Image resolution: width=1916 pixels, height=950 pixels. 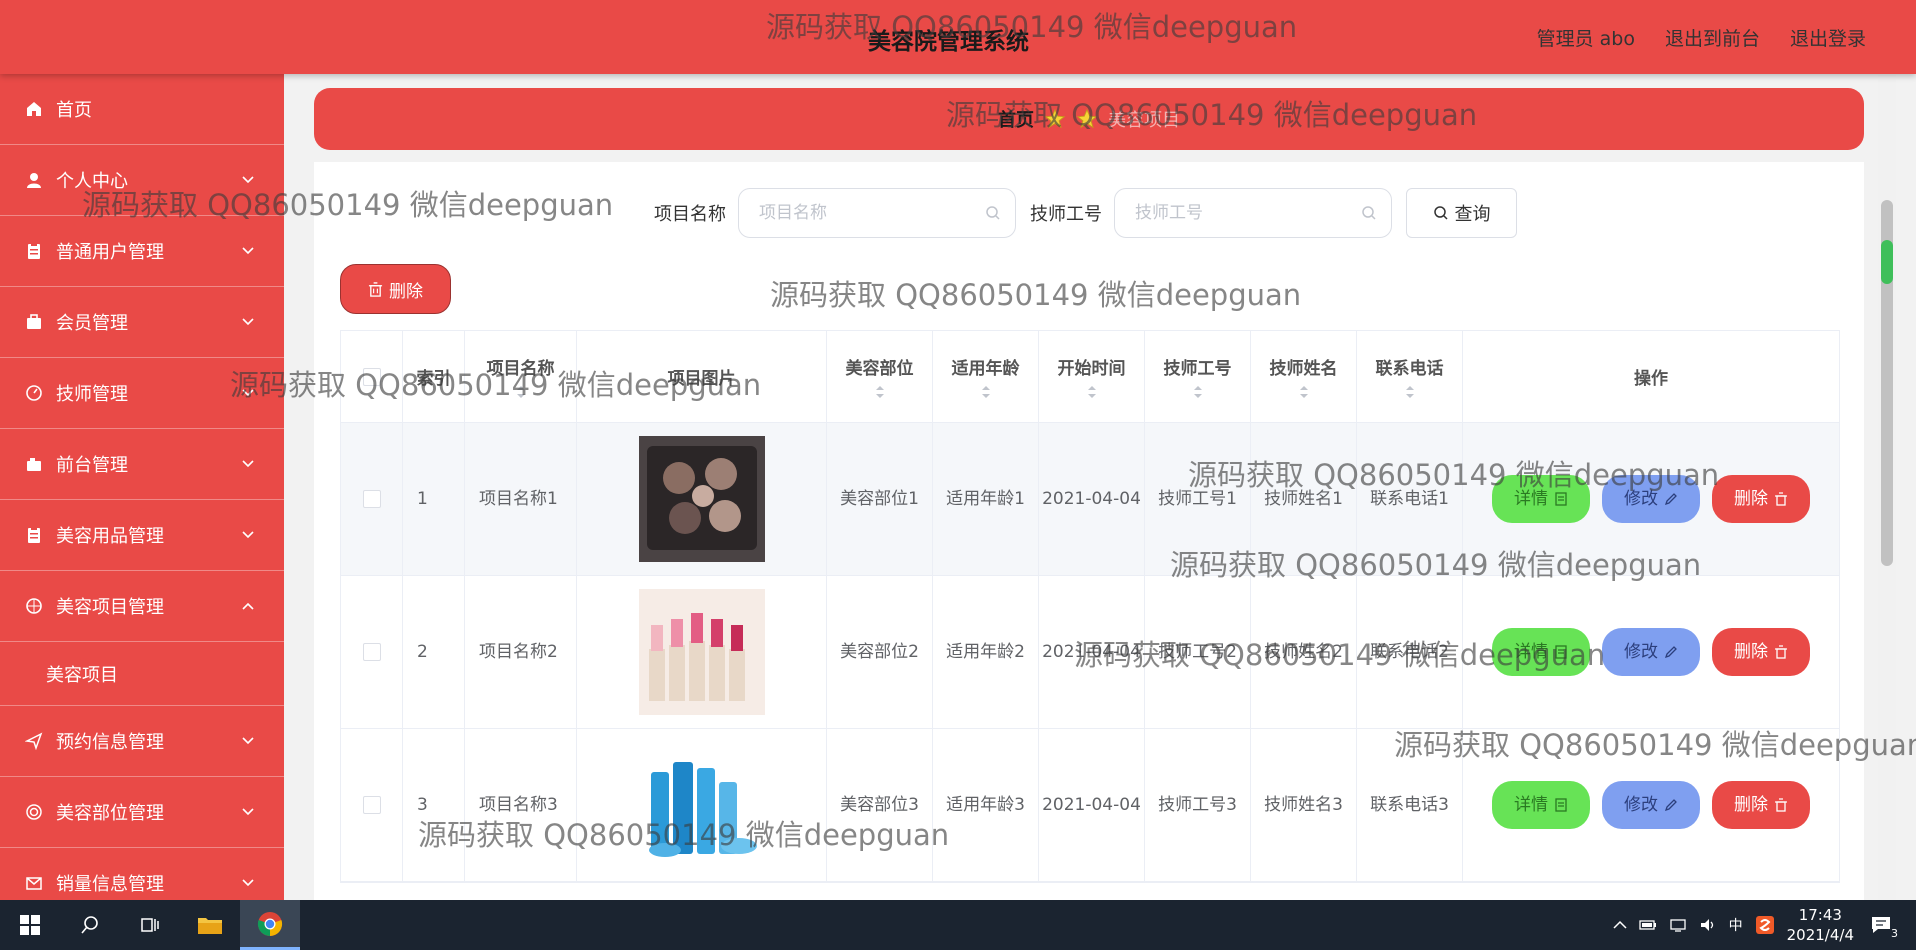 I want to click on app-title: 美容院管理系统, so click(x=948, y=42).